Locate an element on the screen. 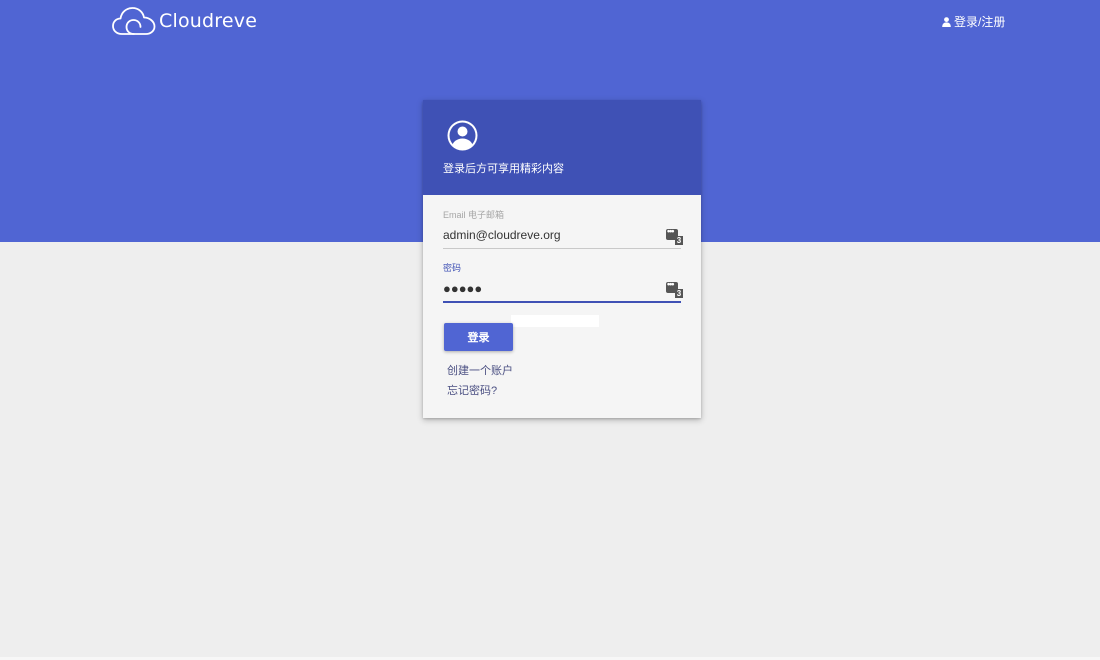 This screenshot has height=660, width=1100. login-button: 登录 is located at coordinates (478, 337).